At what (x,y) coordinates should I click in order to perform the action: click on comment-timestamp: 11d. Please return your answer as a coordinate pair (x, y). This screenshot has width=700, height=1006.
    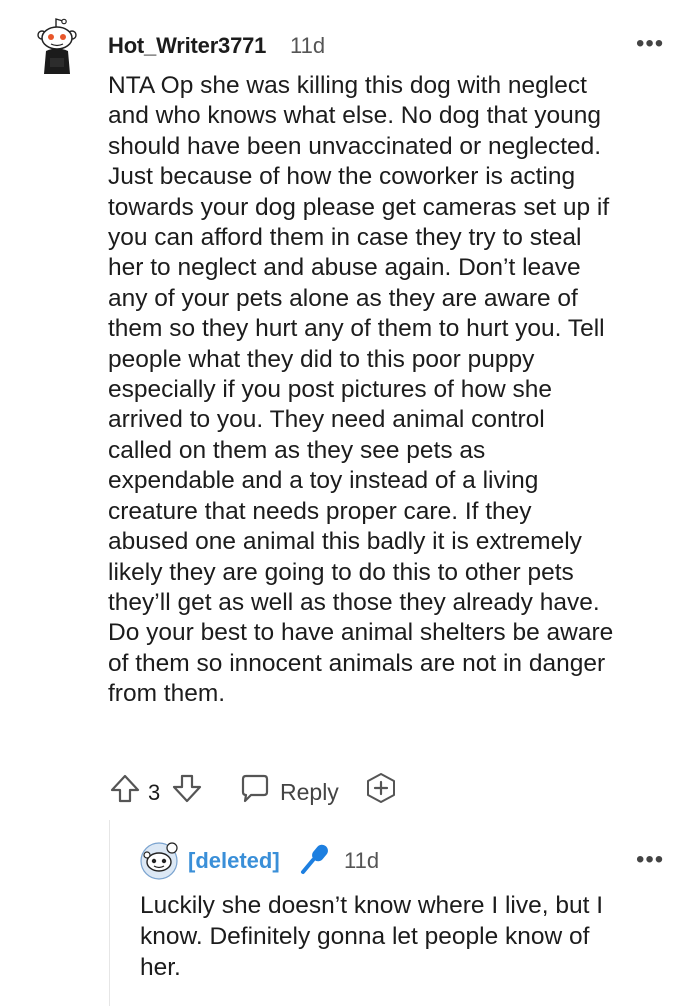
    Looking at the image, I should click on (308, 45).